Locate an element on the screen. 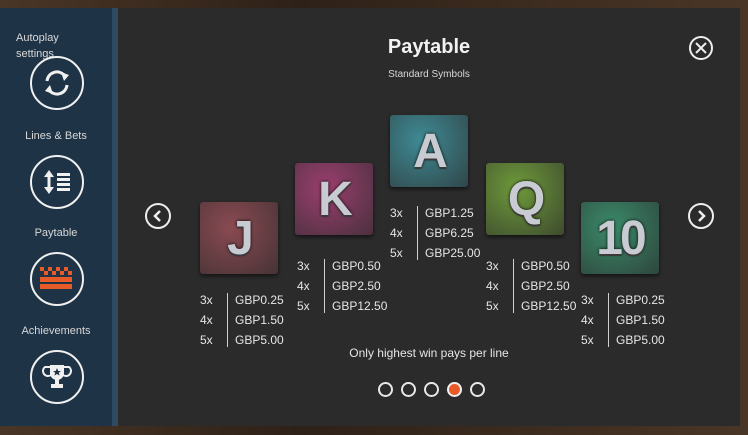  chevron-right-icon is located at coordinates (702, 216).